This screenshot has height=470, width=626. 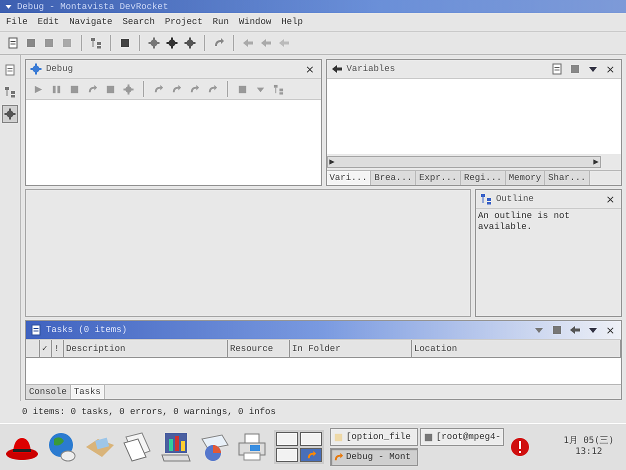 What do you see at coordinates (524, 222) in the screenshot?
I see `outline-message: An outline is not available.` at bounding box center [524, 222].